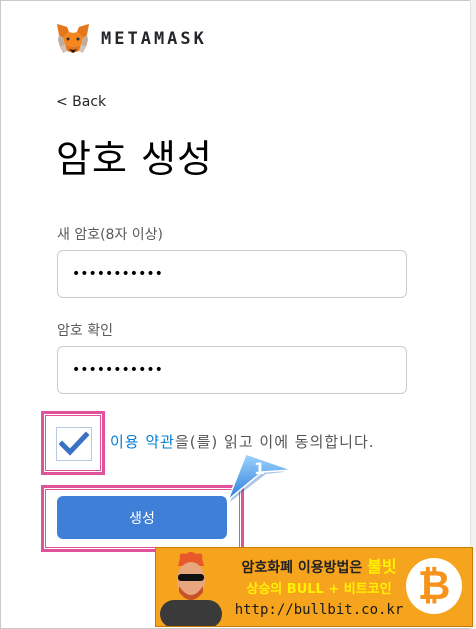  What do you see at coordinates (110, 235) in the screenshot?
I see `new-password-label: 새 암호(8자 이상)` at bounding box center [110, 235].